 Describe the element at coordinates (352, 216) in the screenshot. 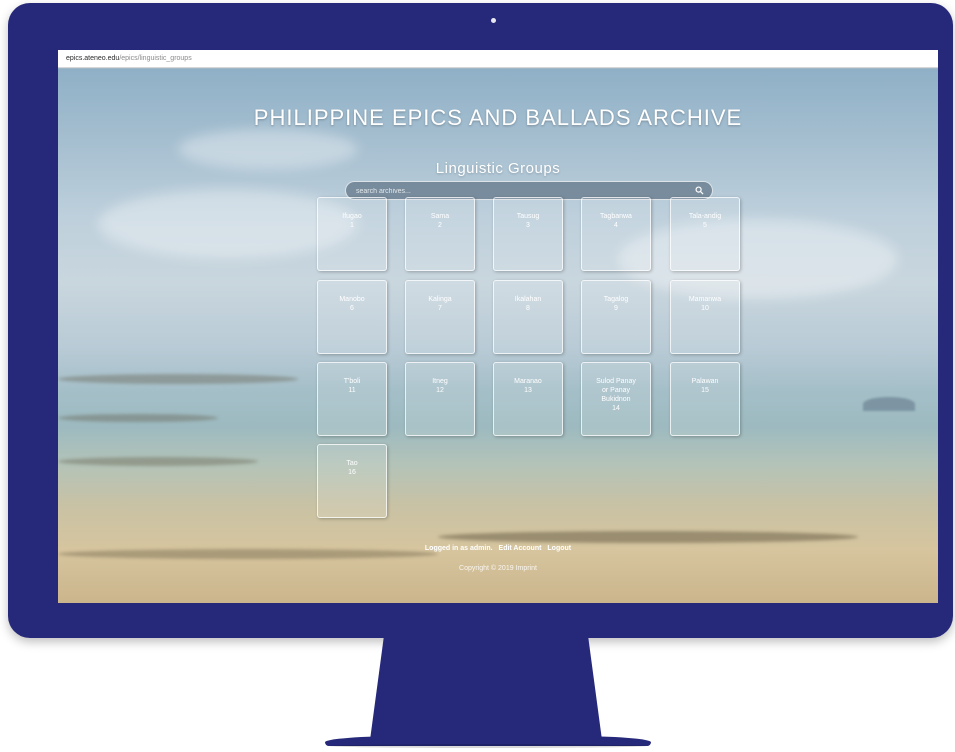

I see `group-name: Ifugao` at that location.